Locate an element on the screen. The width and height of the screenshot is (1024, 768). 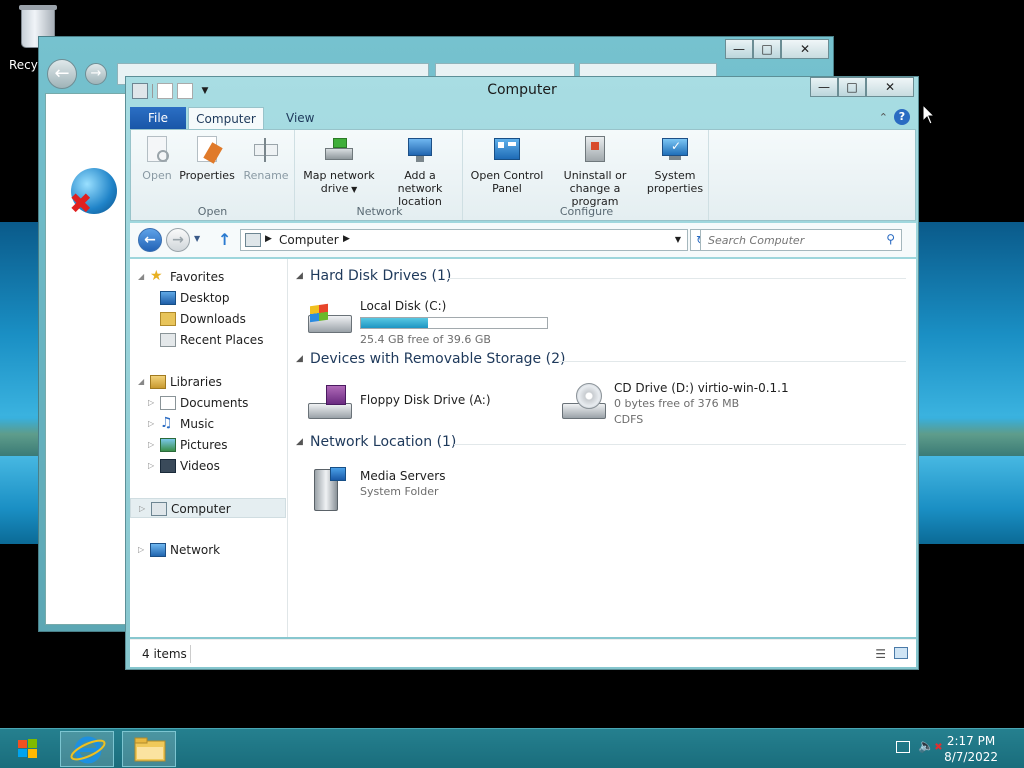
clock-time: 2:17 PM is located at coordinates (971, 741).